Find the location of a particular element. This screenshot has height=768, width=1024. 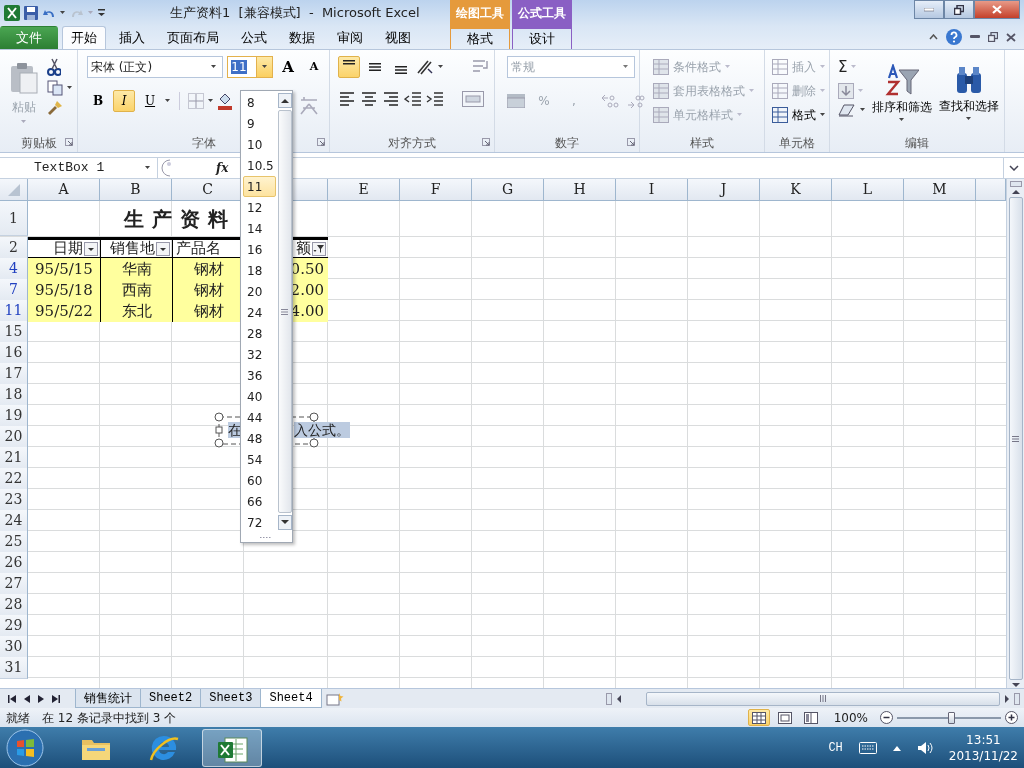

row-header: 31 is located at coordinates (14, 668).